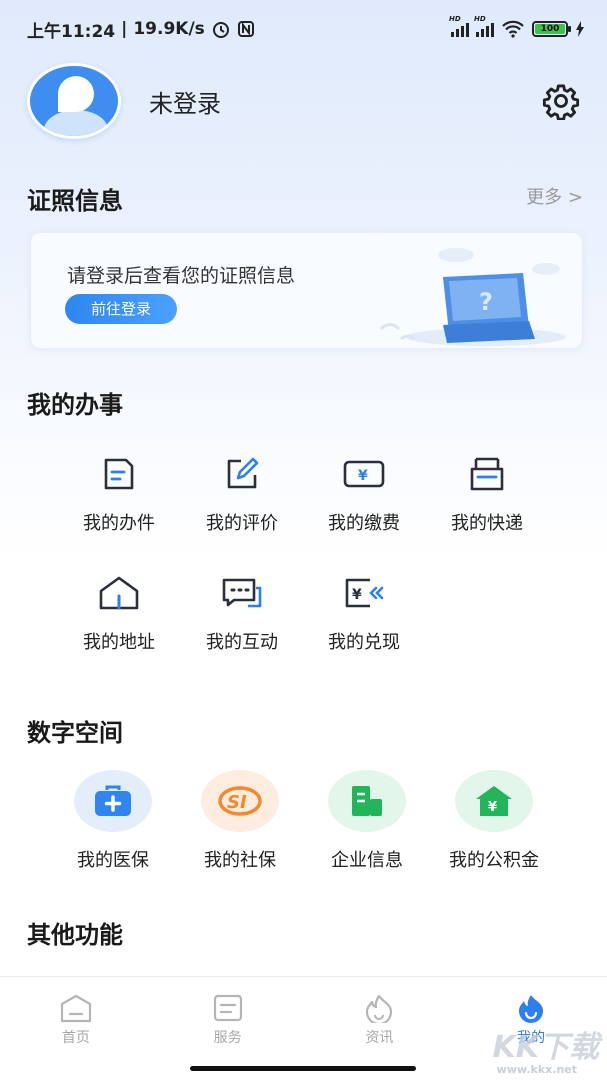 This screenshot has height=1080, width=607. I want to click on battery-icon: 100, so click(551, 29).